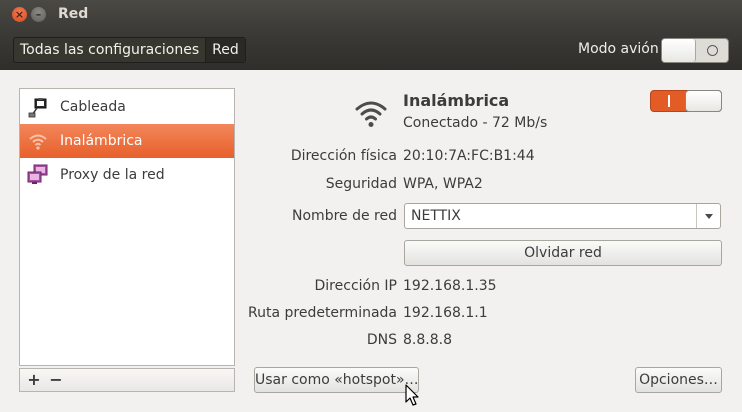 Image resolution: width=742 pixels, height=412 pixels. What do you see at coordinates (344, 216) in the screenshot?
I see `network-name-label: Nombre de red` at bounding box center [344, 216].